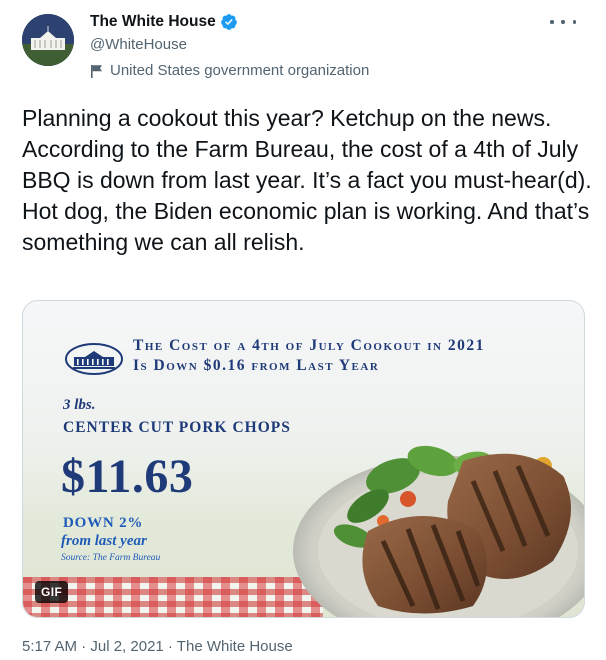 This screenshot has width=606, height=660. What do you see at coordinates (438, 531) in the screenshot?
I see `pork-chops-plate-image` at bounding box center [438, 531].